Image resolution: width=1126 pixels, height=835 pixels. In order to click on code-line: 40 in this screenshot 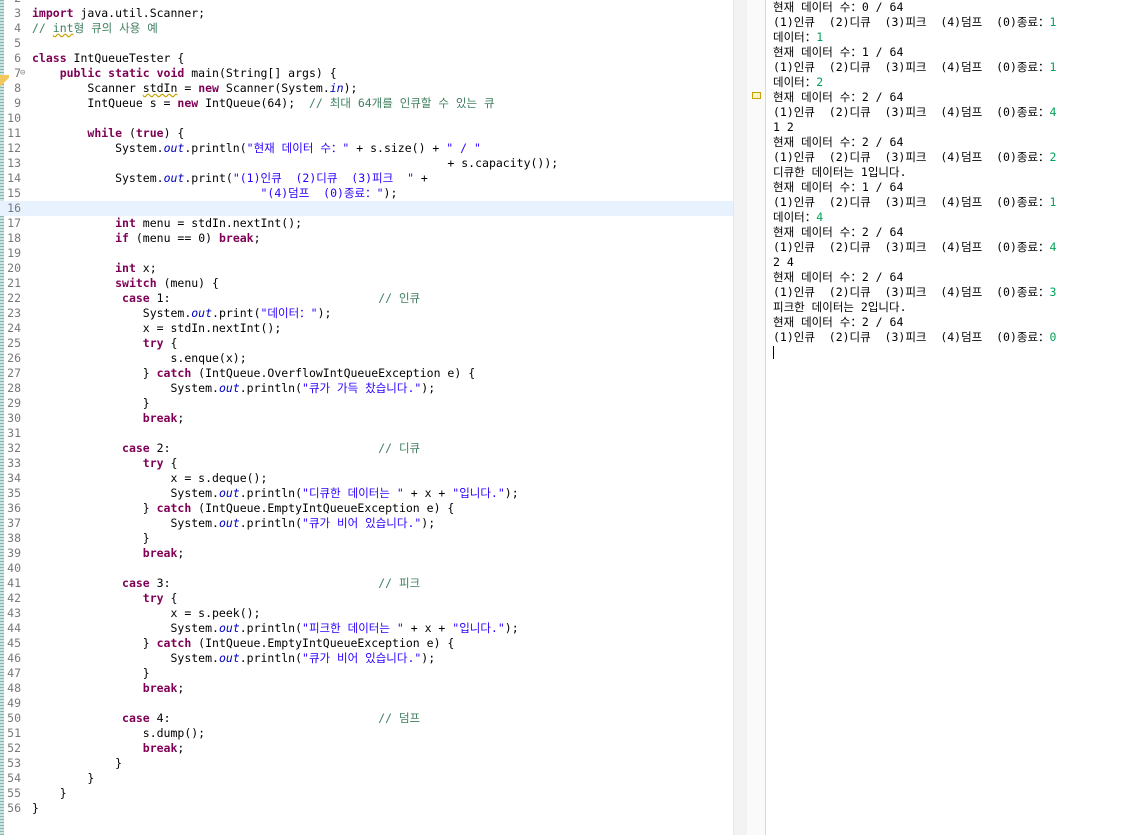, I will do `click(366, 568)`.